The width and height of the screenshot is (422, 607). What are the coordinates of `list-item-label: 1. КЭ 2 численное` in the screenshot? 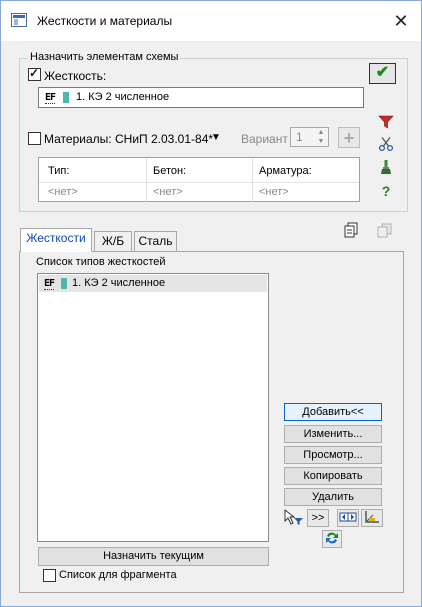 It's located at (119, 283).